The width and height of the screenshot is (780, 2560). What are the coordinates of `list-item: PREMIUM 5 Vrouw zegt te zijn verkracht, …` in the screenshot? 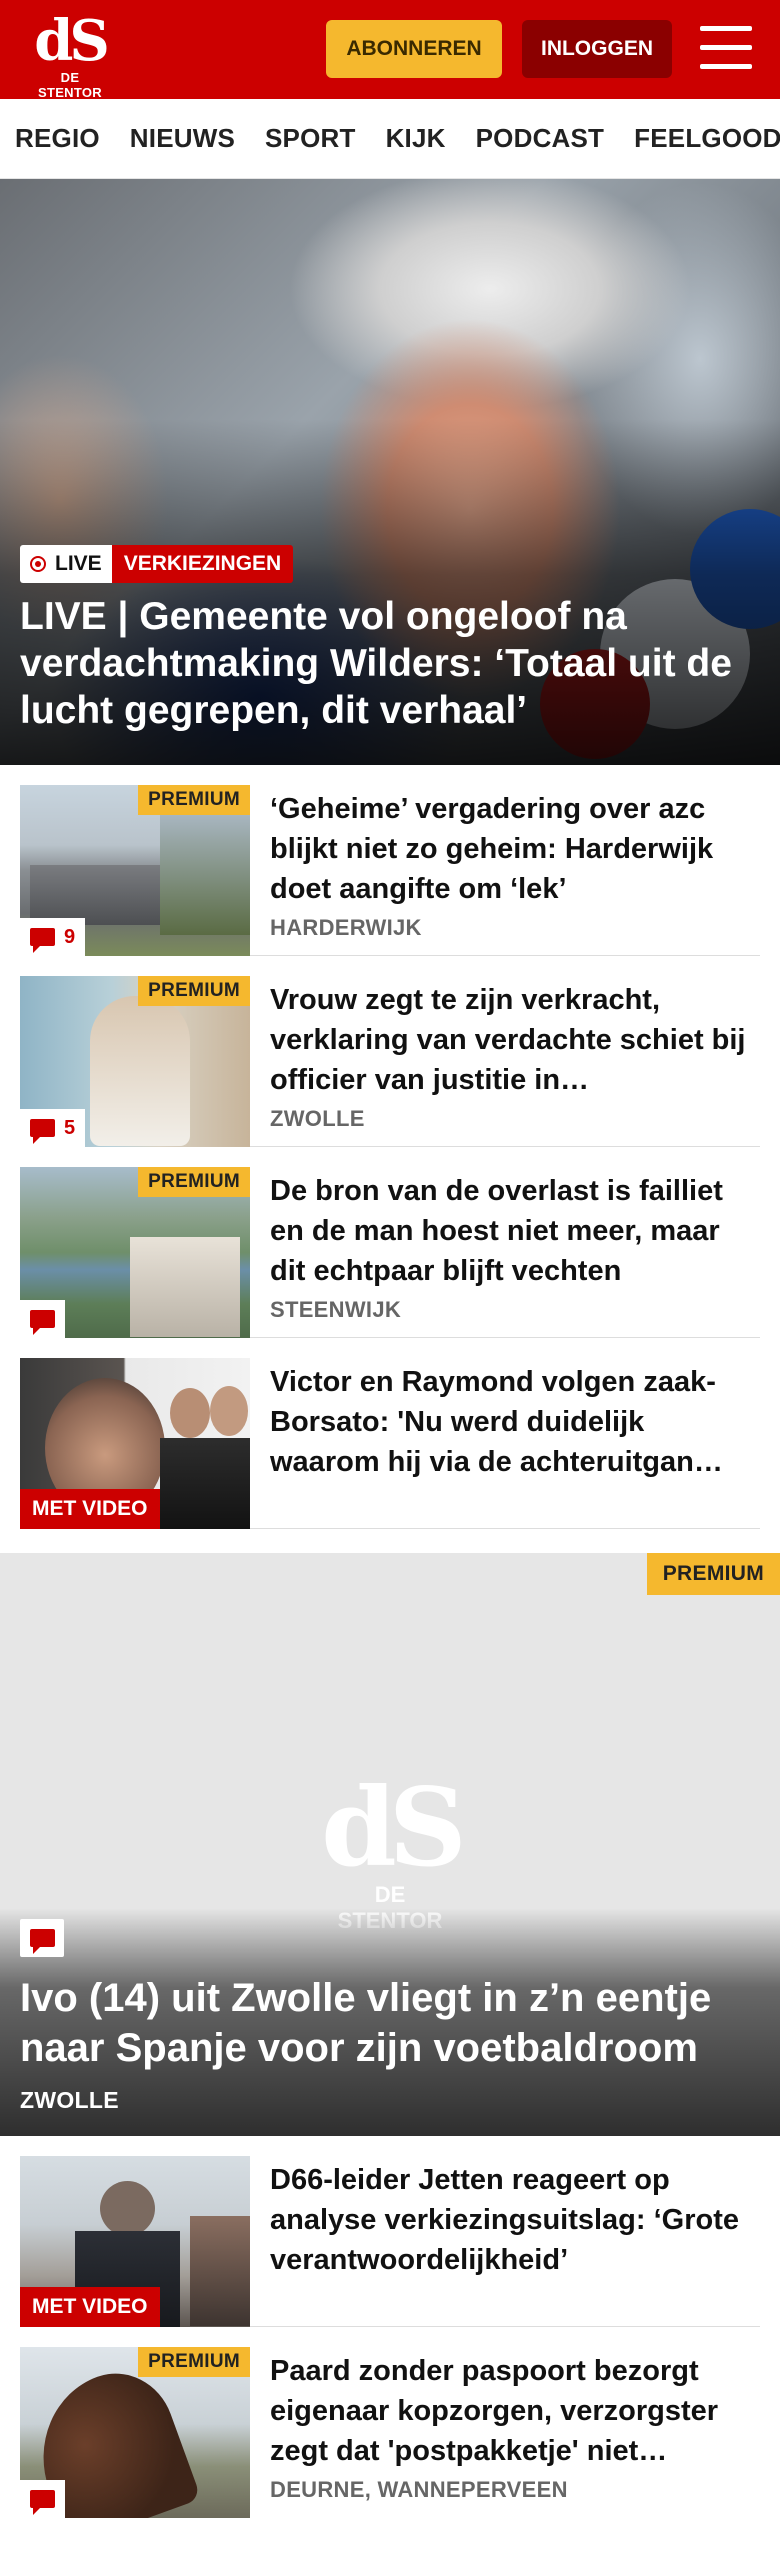 It's located at (390, 1051).